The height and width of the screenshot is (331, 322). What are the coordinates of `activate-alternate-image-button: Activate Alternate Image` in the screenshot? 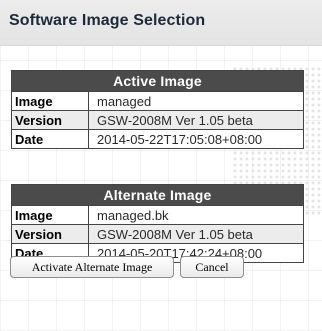 It's located at (92, 267).